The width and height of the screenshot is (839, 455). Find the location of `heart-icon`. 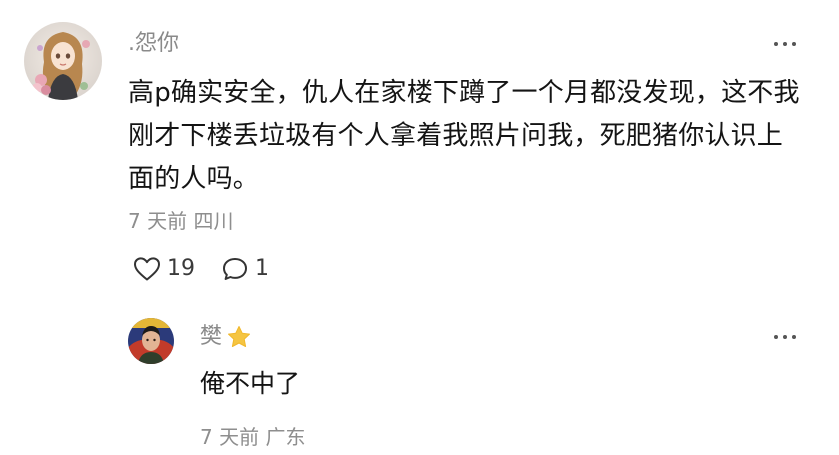

heart-icon is located at coordinates (147, 269).